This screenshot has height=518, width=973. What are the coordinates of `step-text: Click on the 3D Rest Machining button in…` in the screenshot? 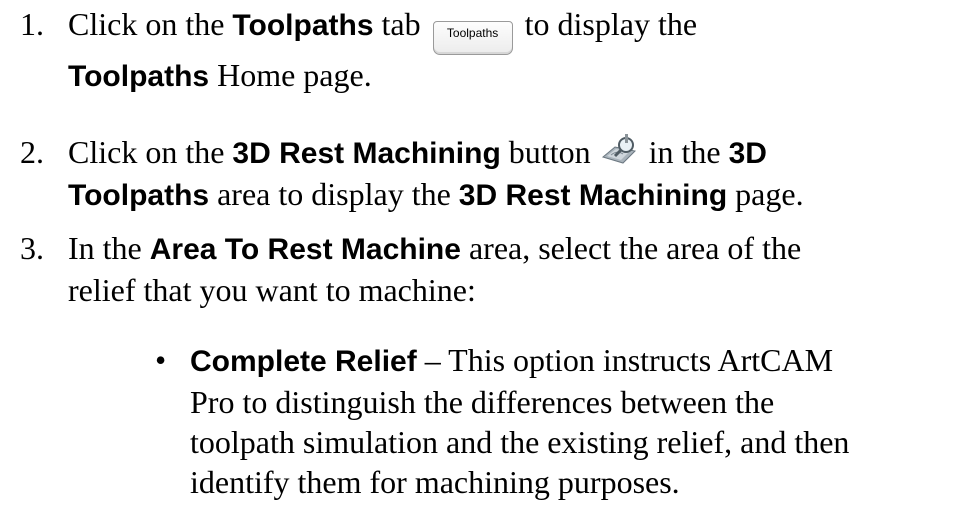 It's located at (515, 174).